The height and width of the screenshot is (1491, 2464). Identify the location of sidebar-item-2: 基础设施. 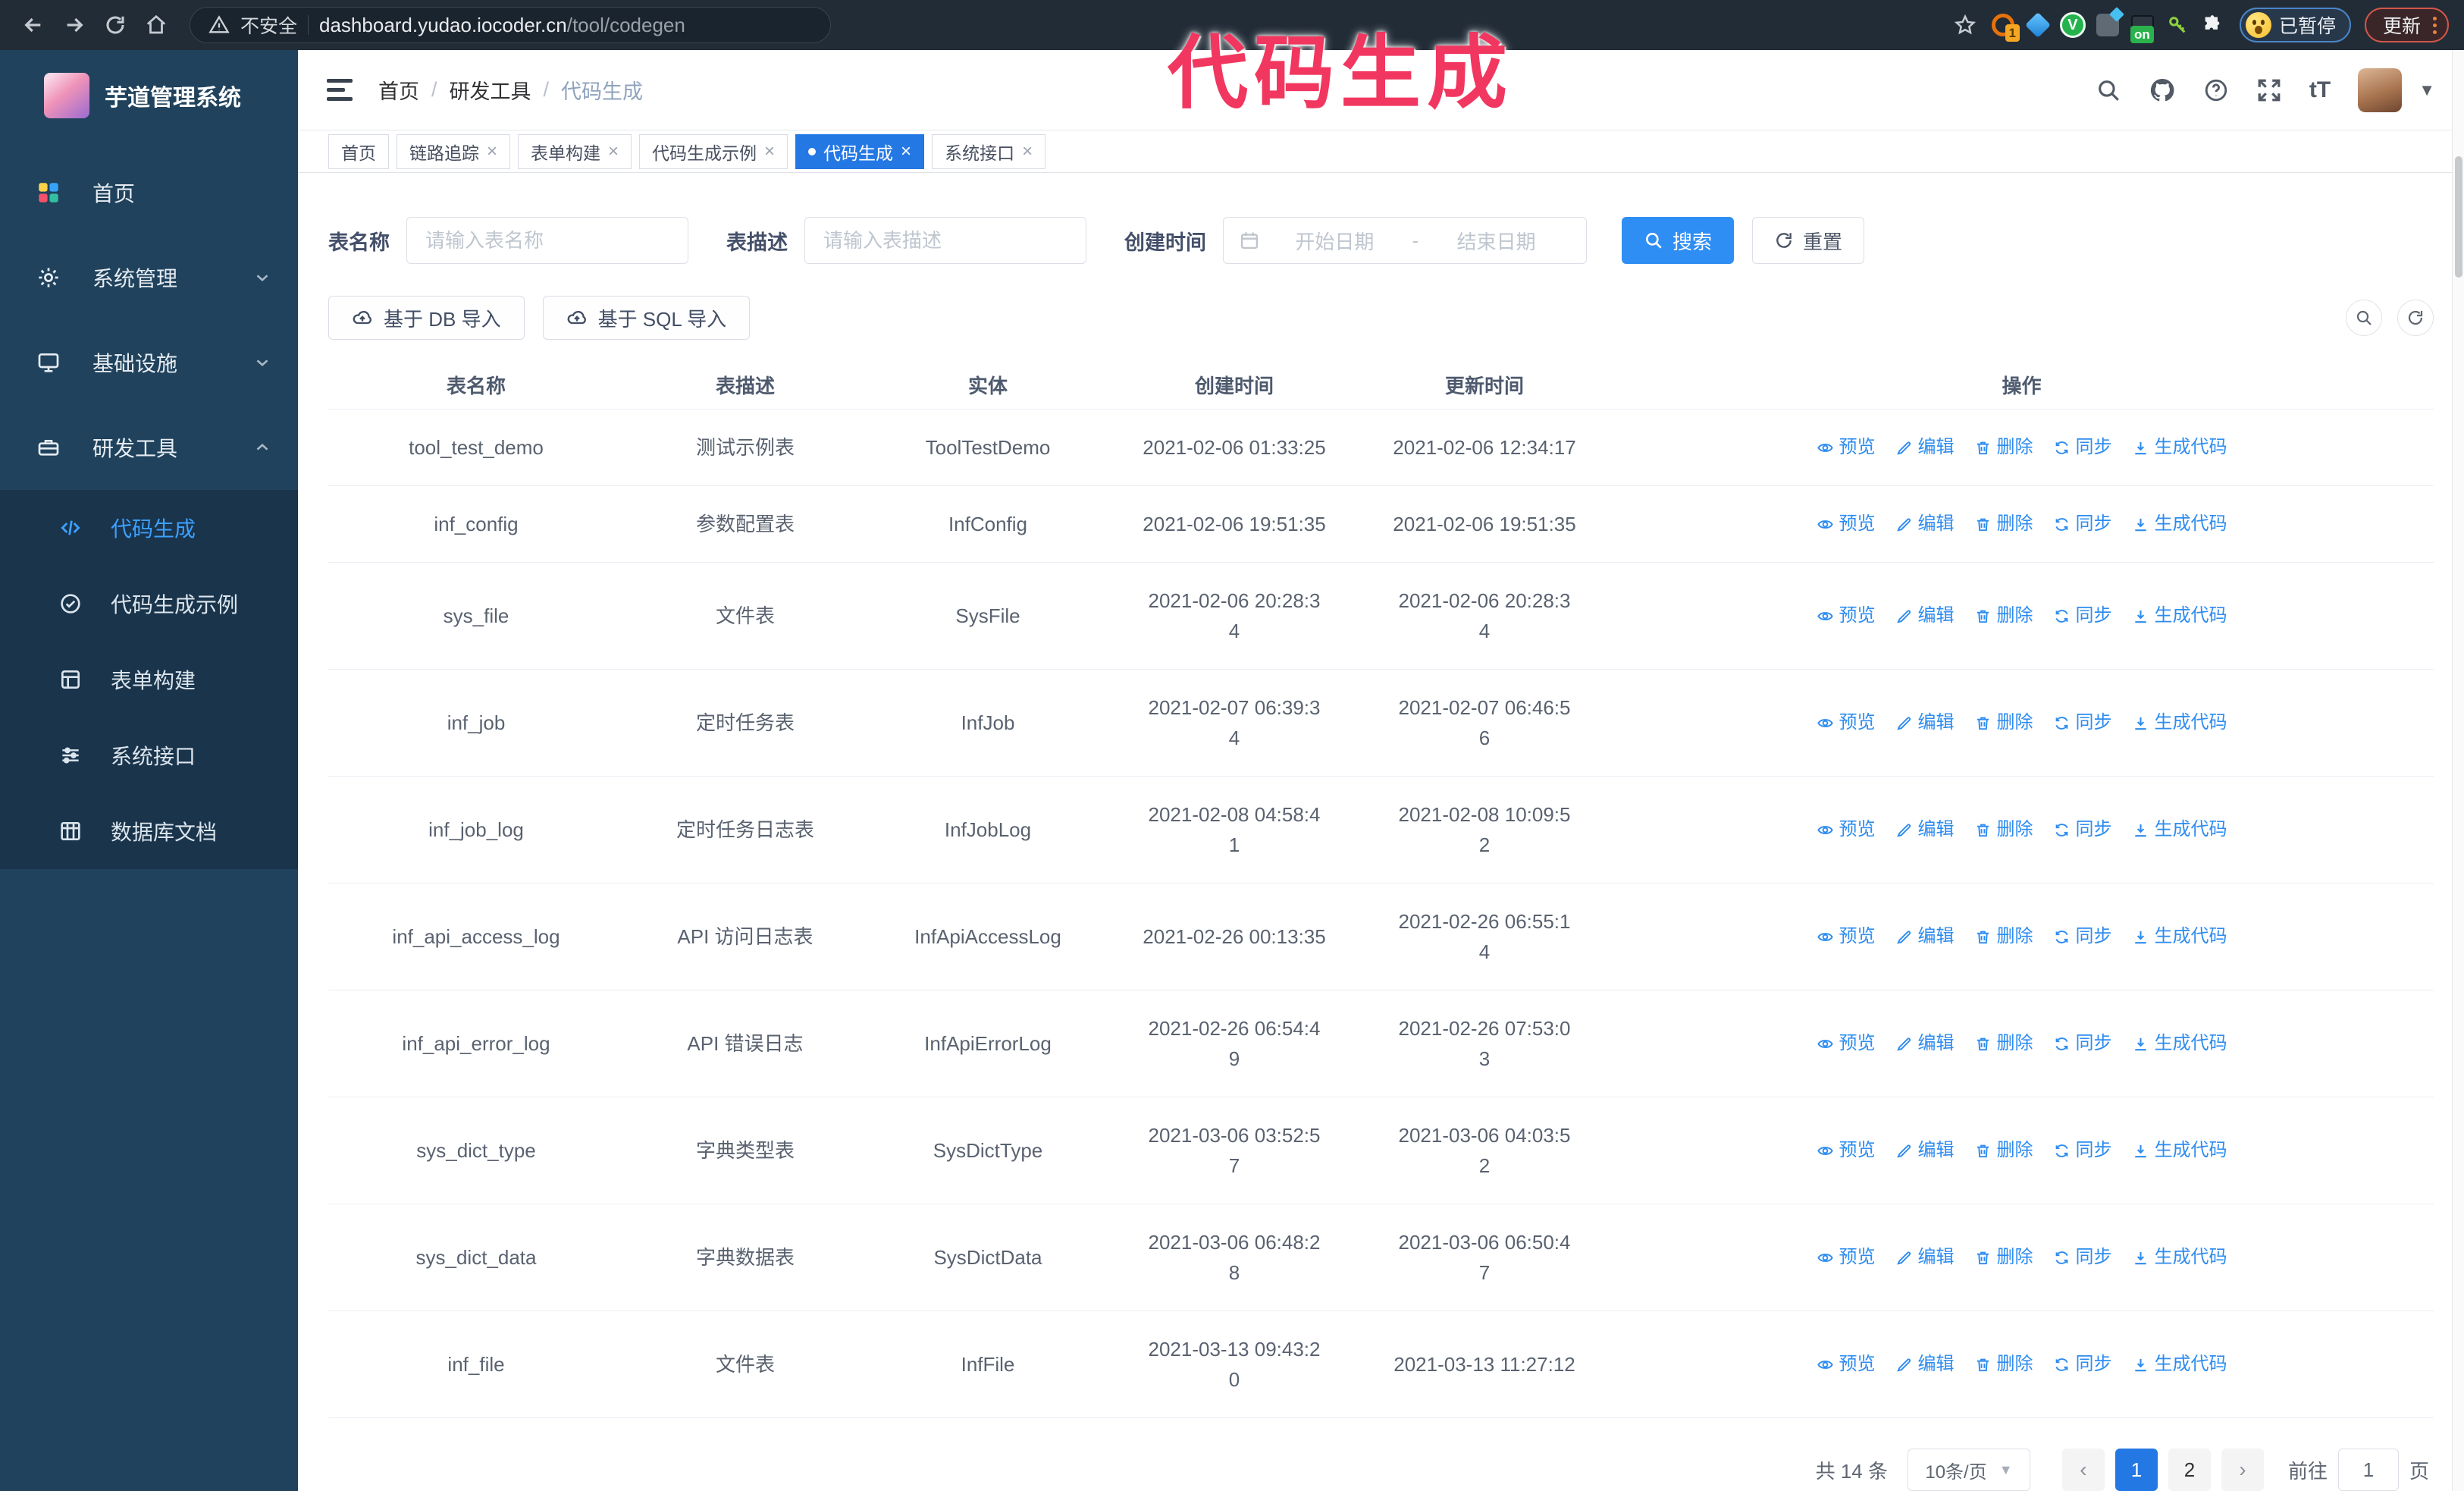
(149, 362).